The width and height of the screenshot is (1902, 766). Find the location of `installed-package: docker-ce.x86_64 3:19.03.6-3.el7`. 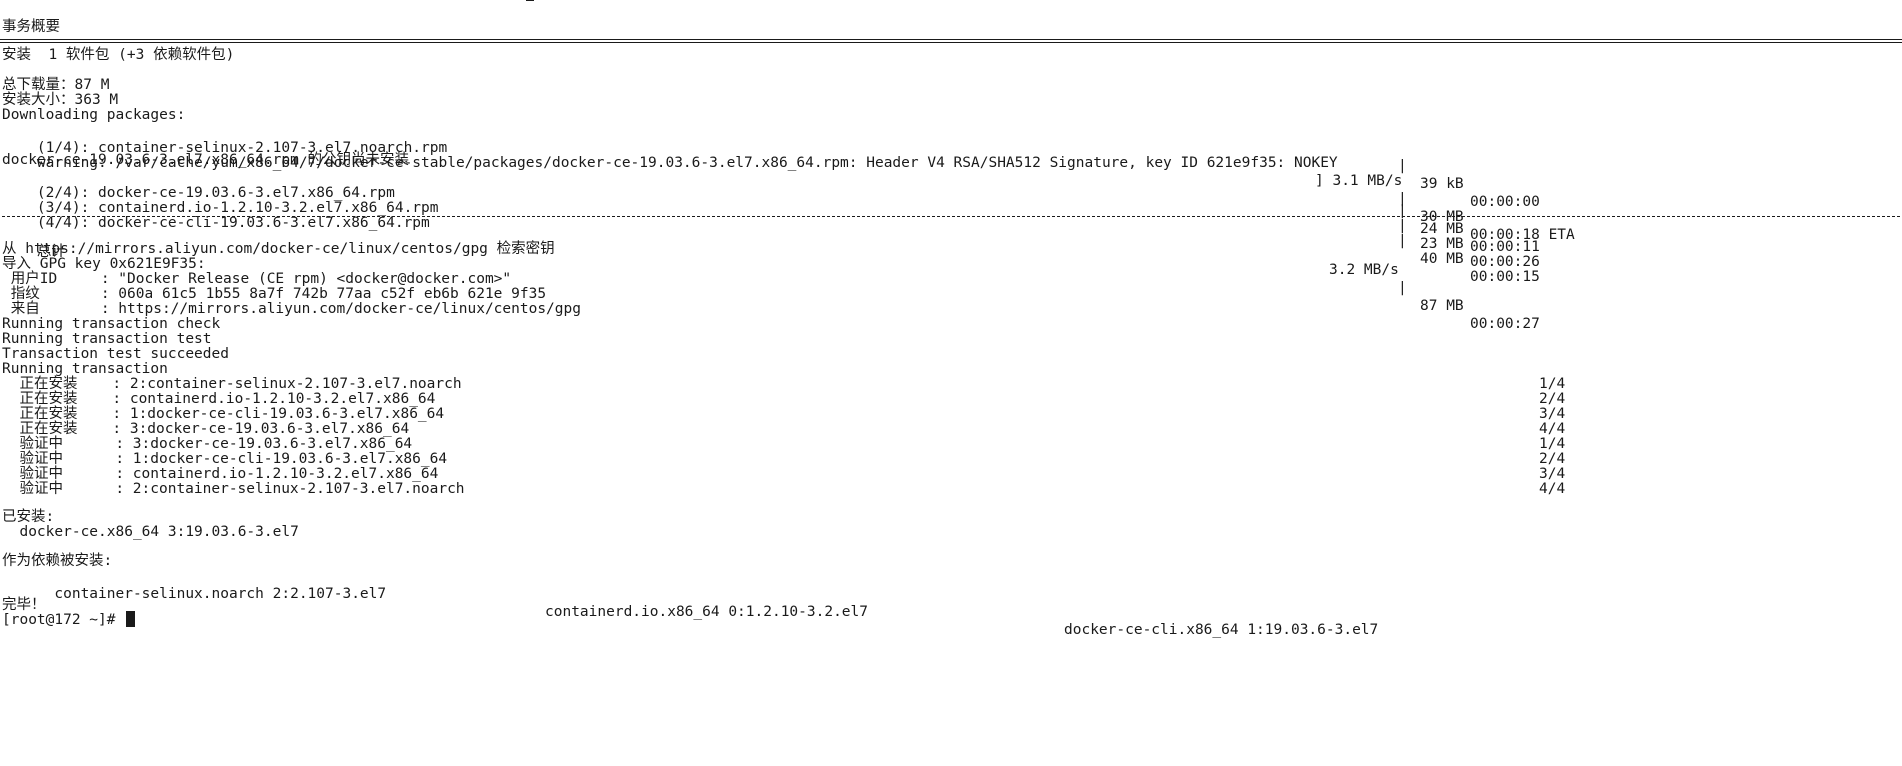

installed-package: docker-ce.x86_64 3:19.03.6-3.el7 is located at coordinates (150, 532).